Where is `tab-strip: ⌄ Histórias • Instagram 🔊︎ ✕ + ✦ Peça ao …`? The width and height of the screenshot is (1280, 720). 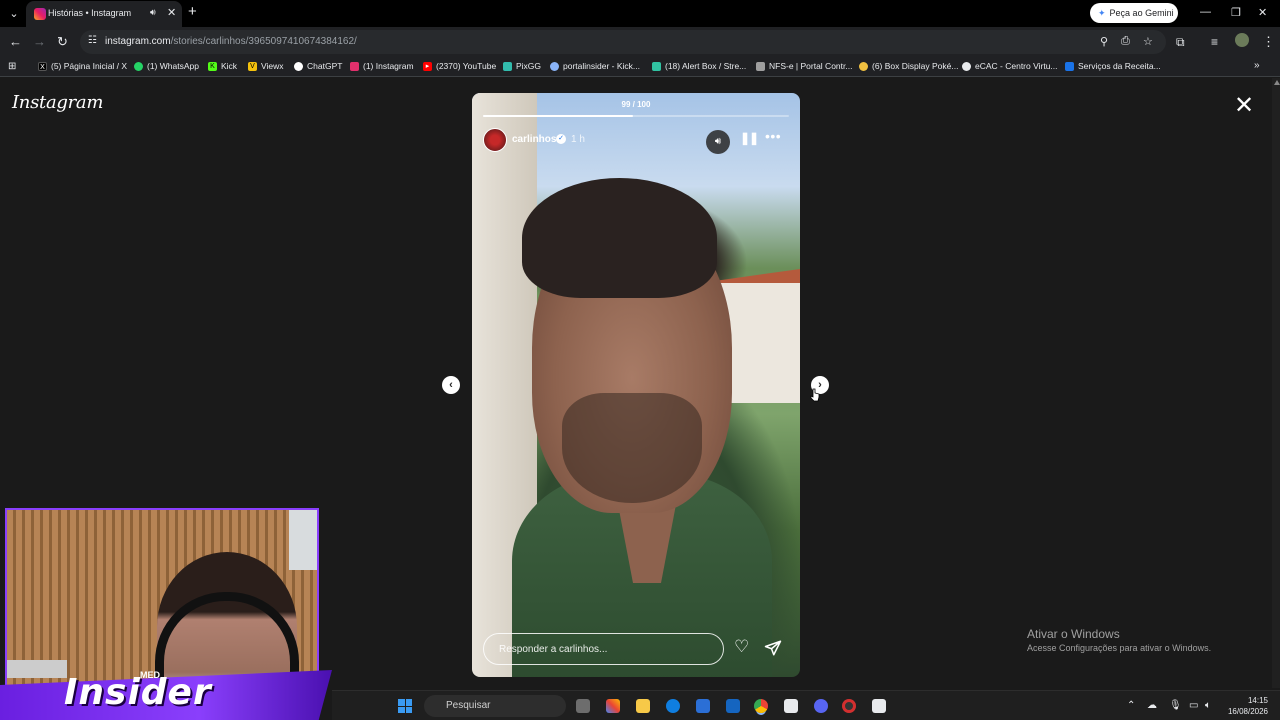 tab-strip: ⌄ Histórias • Instagram 🔊︎ ✕ + ✦ Peça ao … is located at coordinates (640, 13).